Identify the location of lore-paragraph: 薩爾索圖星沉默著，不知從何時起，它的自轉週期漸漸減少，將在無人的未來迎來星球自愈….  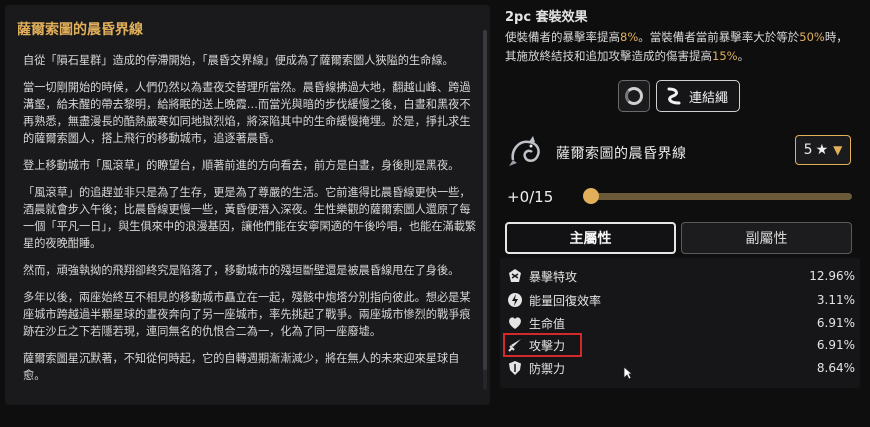
(241, 367).